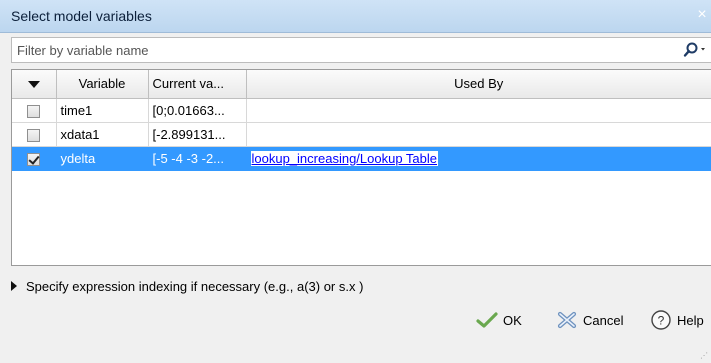 Image resolution: width=711 pixels, height=363 pixels. I want to click on row-checkbox-checked, so click(34, 159).